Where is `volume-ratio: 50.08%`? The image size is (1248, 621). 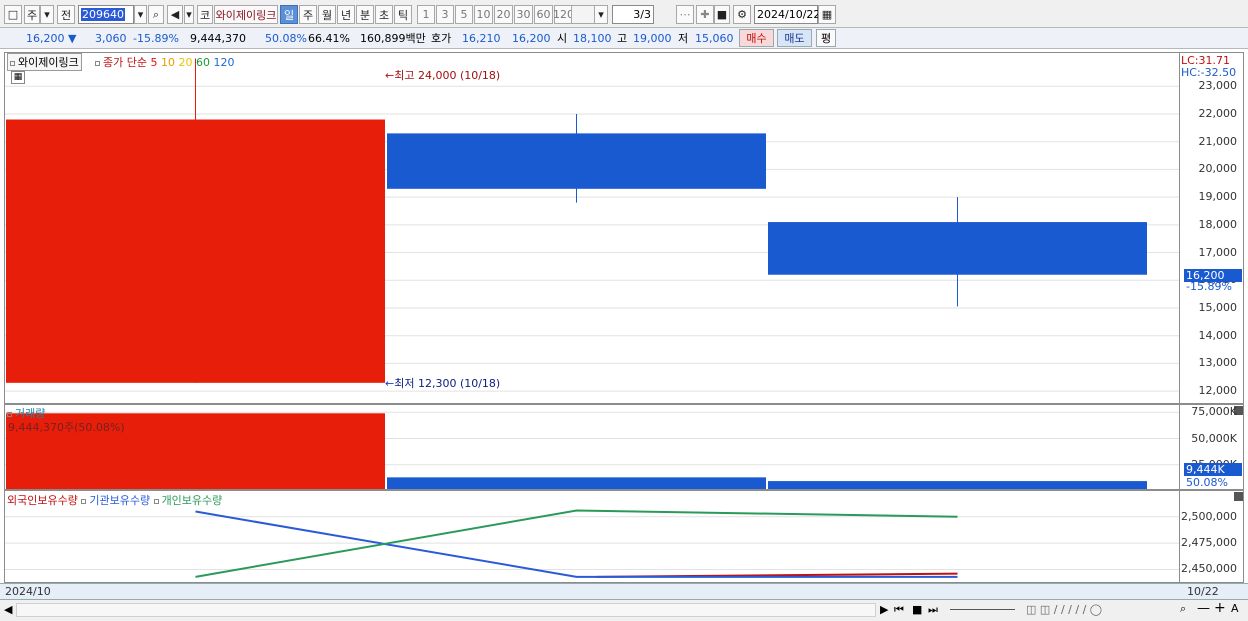 volume-ratio: 50.08% is located at coordinates (286, 38).